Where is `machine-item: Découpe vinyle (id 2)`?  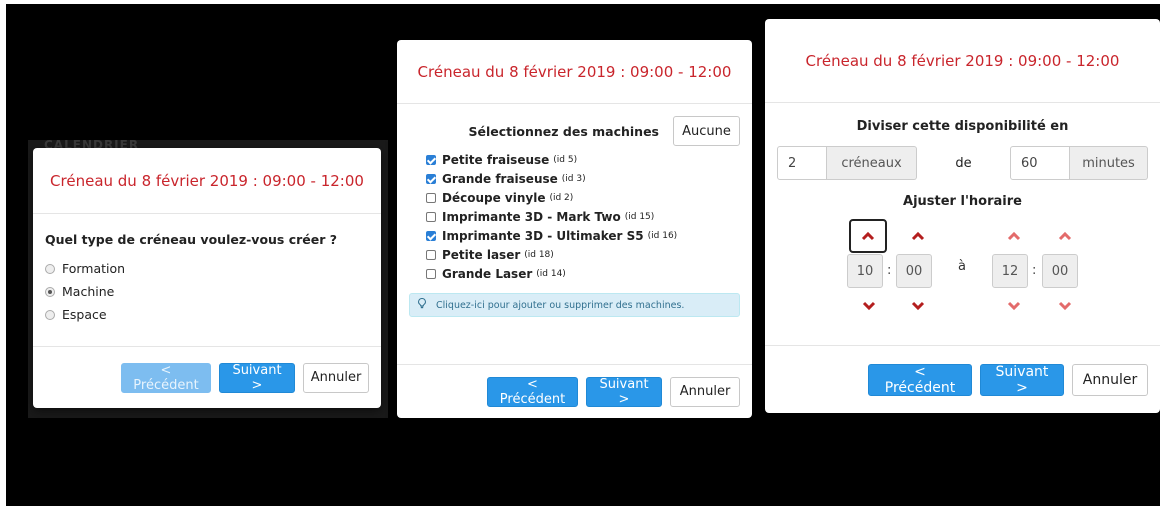 machine-item: Découpe vinyle (id 2) is located at coordinates (589, 197).